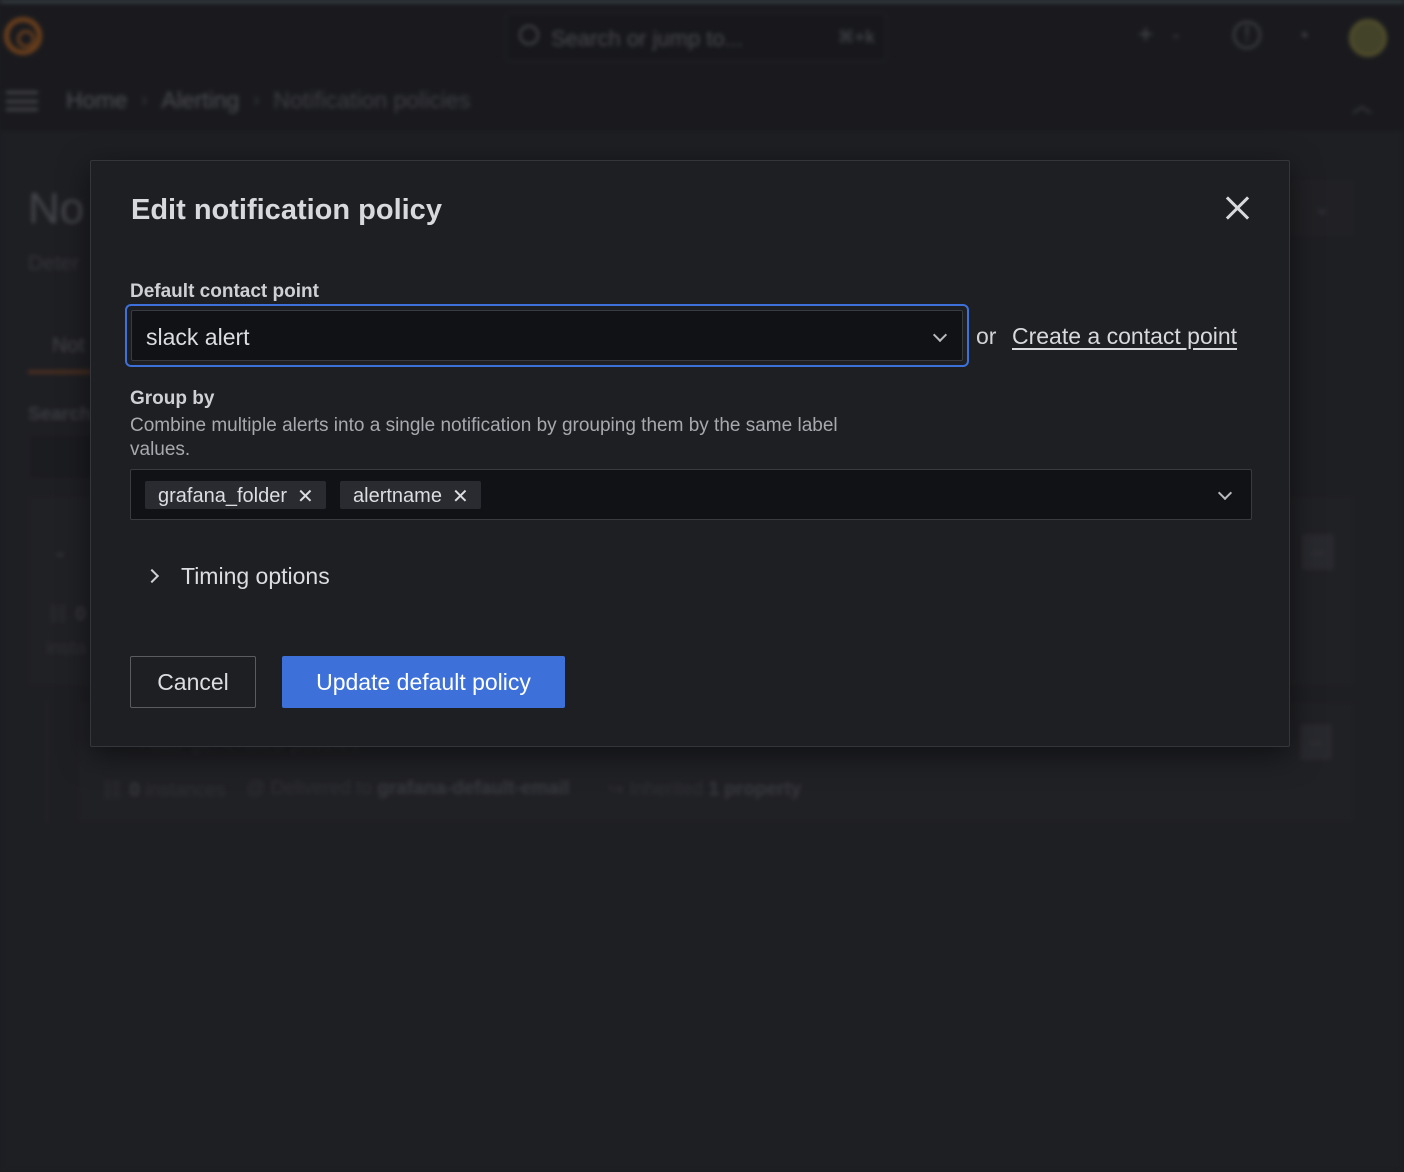 The image size is (1404, 1172). What do you see at coordinates (423, 682) in the screenshot?
I see `update-default-policy-button: Update default policy` at bounding box center [423, 682].